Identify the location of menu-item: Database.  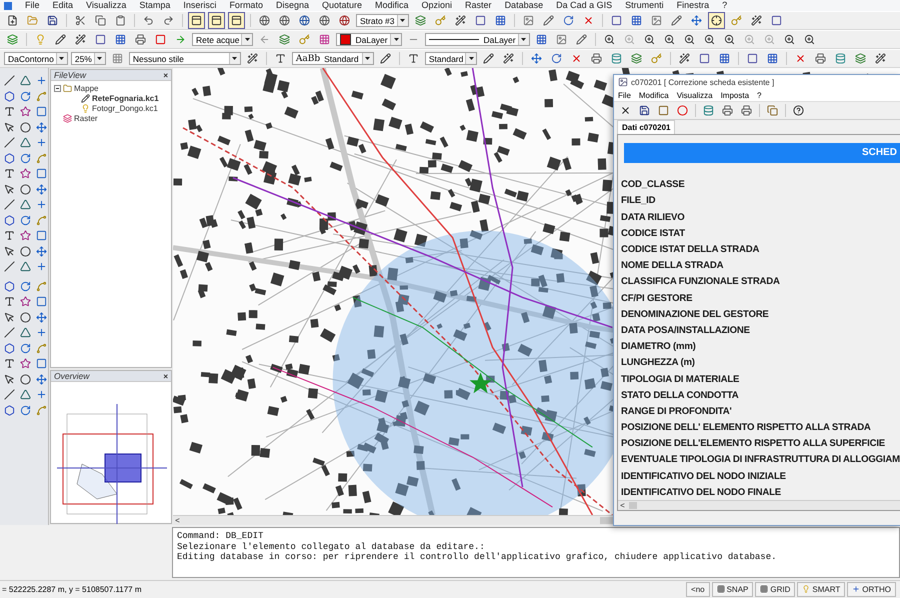
(524, 5).